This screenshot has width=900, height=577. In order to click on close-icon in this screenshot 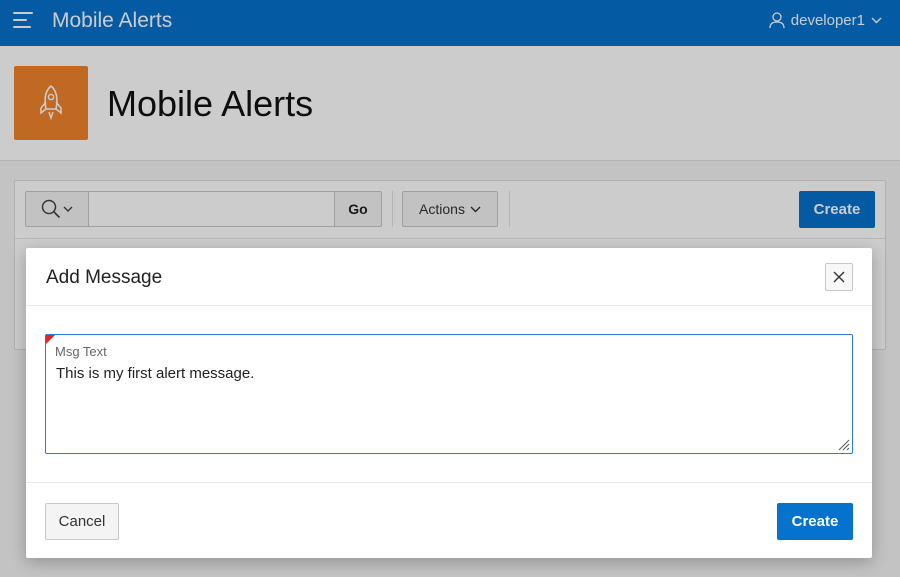, I will do `click(839, 277)`.